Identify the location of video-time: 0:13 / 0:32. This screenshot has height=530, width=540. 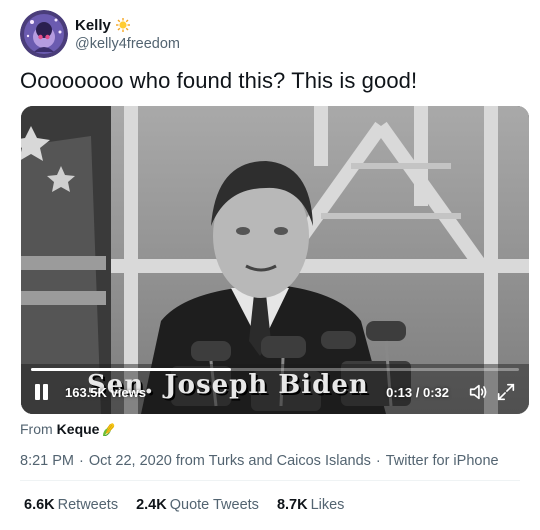
(417, 392).